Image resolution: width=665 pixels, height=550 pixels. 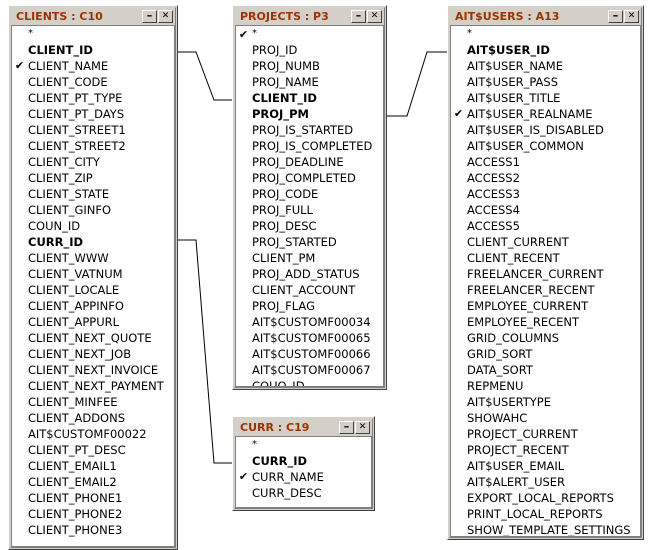 What do you see at coordinates (309, 370) in the screenshot?
I see `field-row: AIT$CUSTOMF00067` at bounding box center [309, 370].